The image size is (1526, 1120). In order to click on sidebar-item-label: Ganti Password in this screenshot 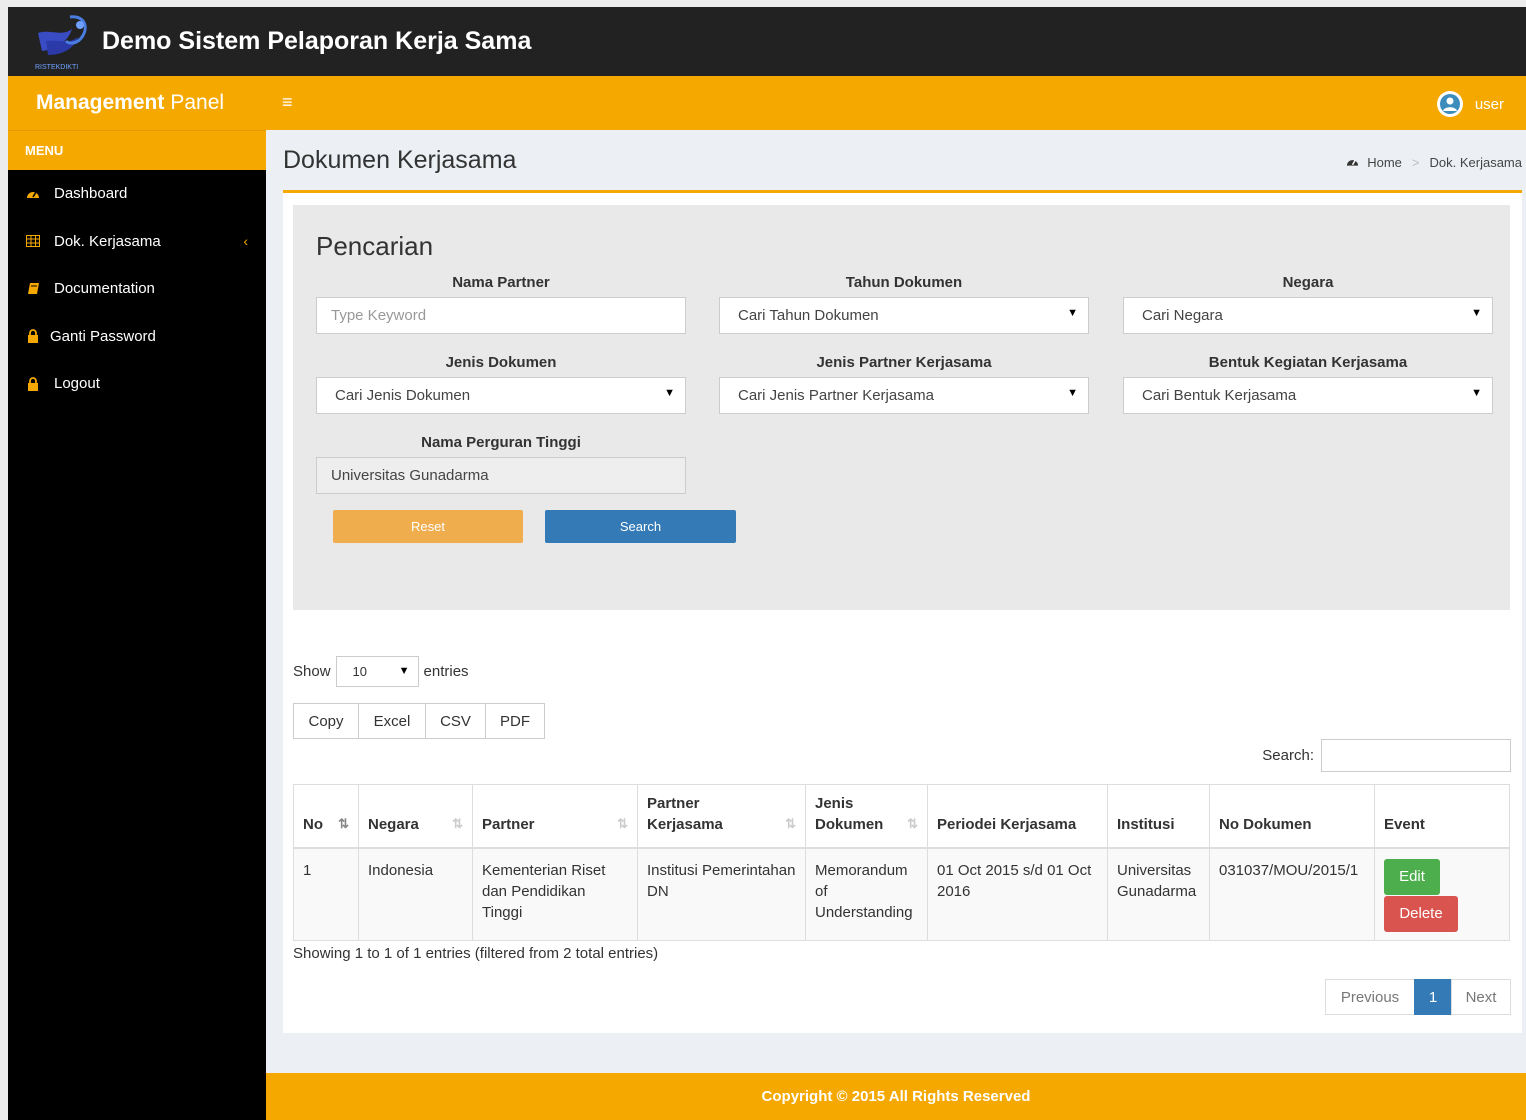, I will do `click(103, 336)`.